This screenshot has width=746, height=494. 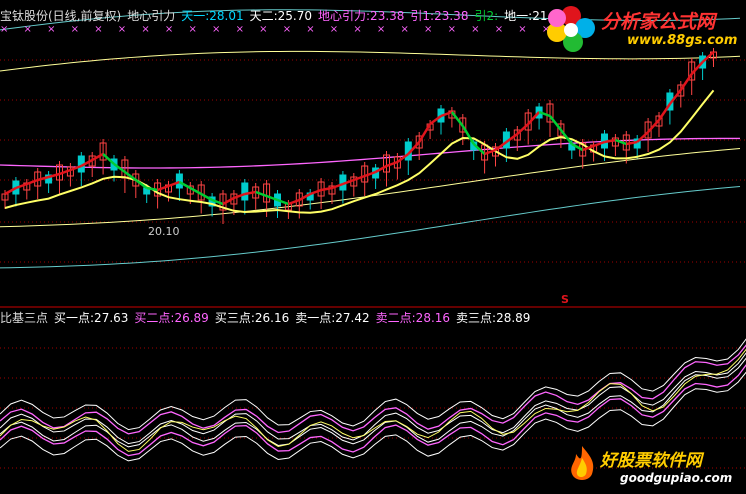 What do you see at coordinates (658, 22) in the screenshot?
I see `watermark-top-title: 分析家公式网` at bounding box center [658, 22].